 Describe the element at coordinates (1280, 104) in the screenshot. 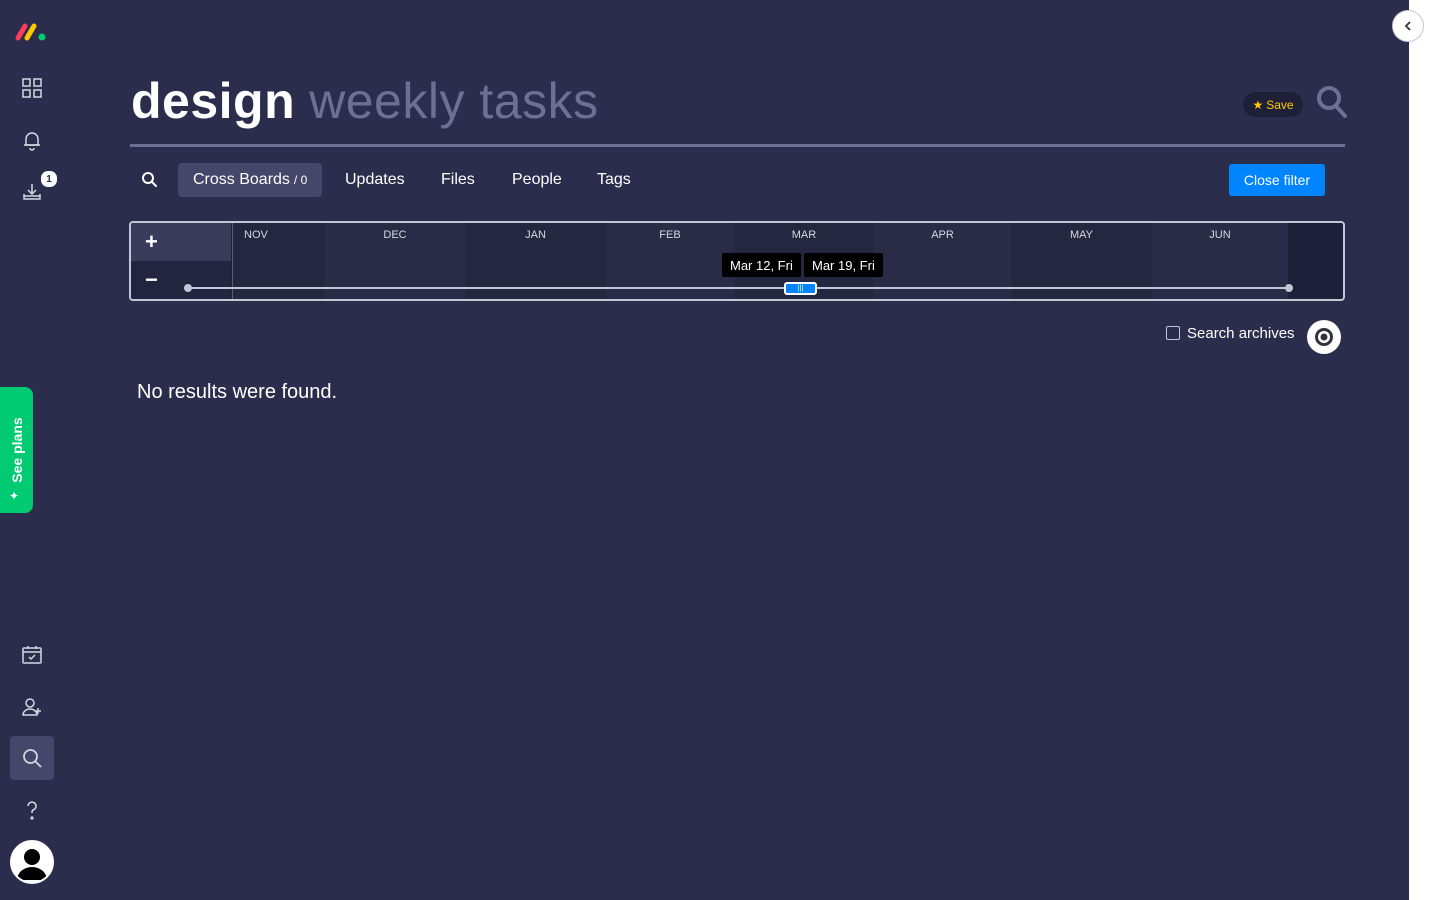

I see `save-label: Save` at that location.